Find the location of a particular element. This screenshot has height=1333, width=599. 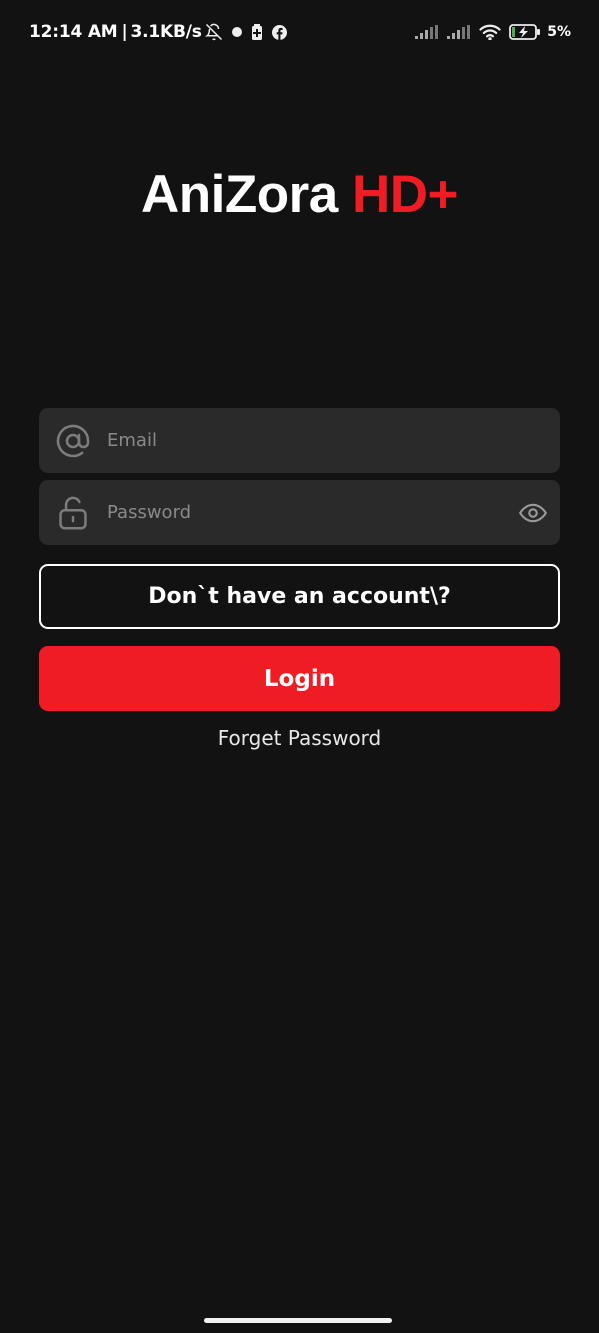

password-field is located at coordinates (299, 512).